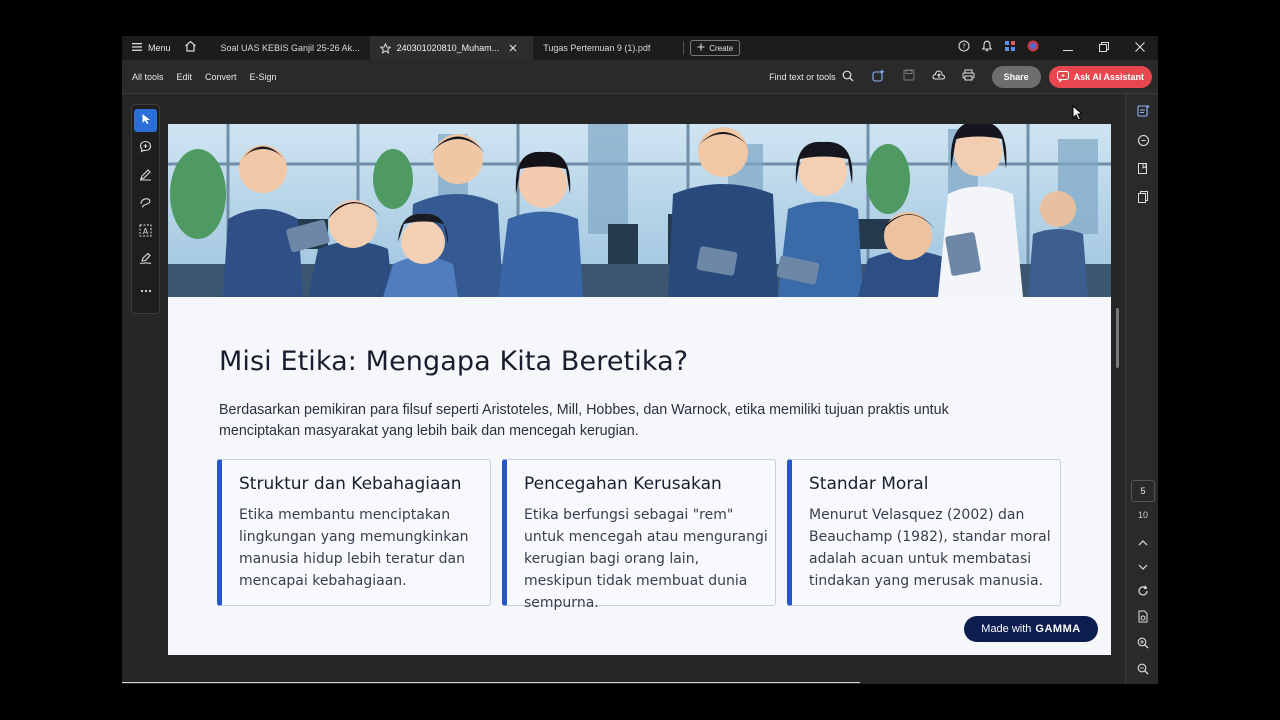 The width and height of the screenshot is (1280, 720). I want to click on bell-icon, so click(987, 48).